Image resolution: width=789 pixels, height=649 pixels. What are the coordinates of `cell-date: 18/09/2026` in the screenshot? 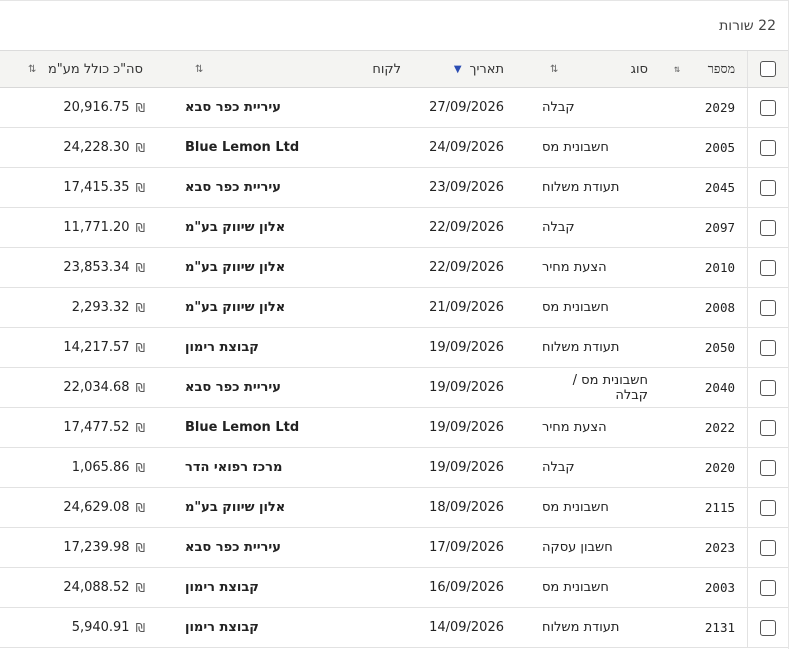 It's located at (466, 507).